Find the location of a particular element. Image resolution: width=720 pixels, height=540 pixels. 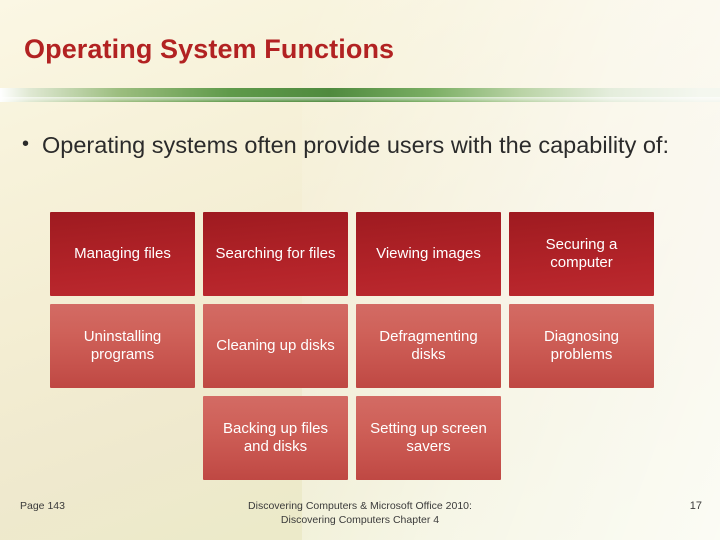

grid-cell-label: Setting up screen savers is located at coordinates (428, 437).